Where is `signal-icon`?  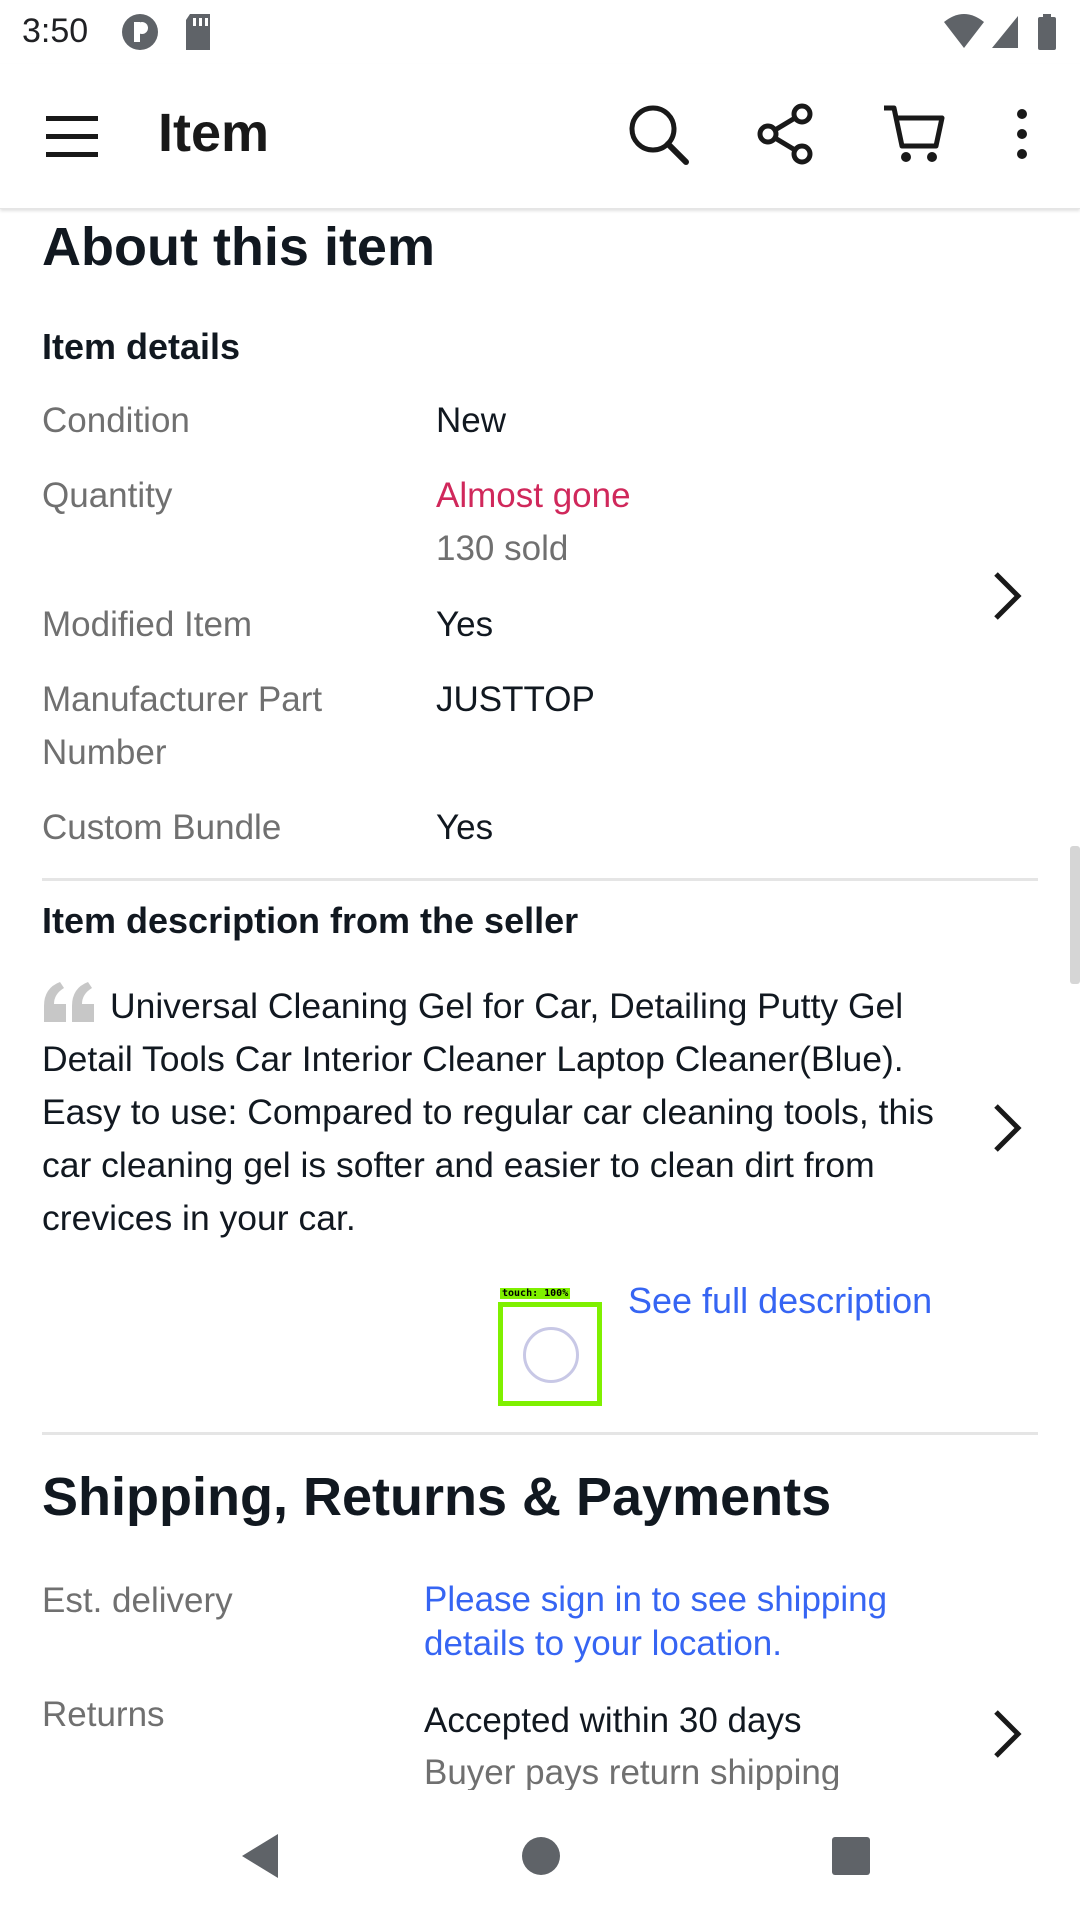
signal-icon is located at coordinates (1005, 34).